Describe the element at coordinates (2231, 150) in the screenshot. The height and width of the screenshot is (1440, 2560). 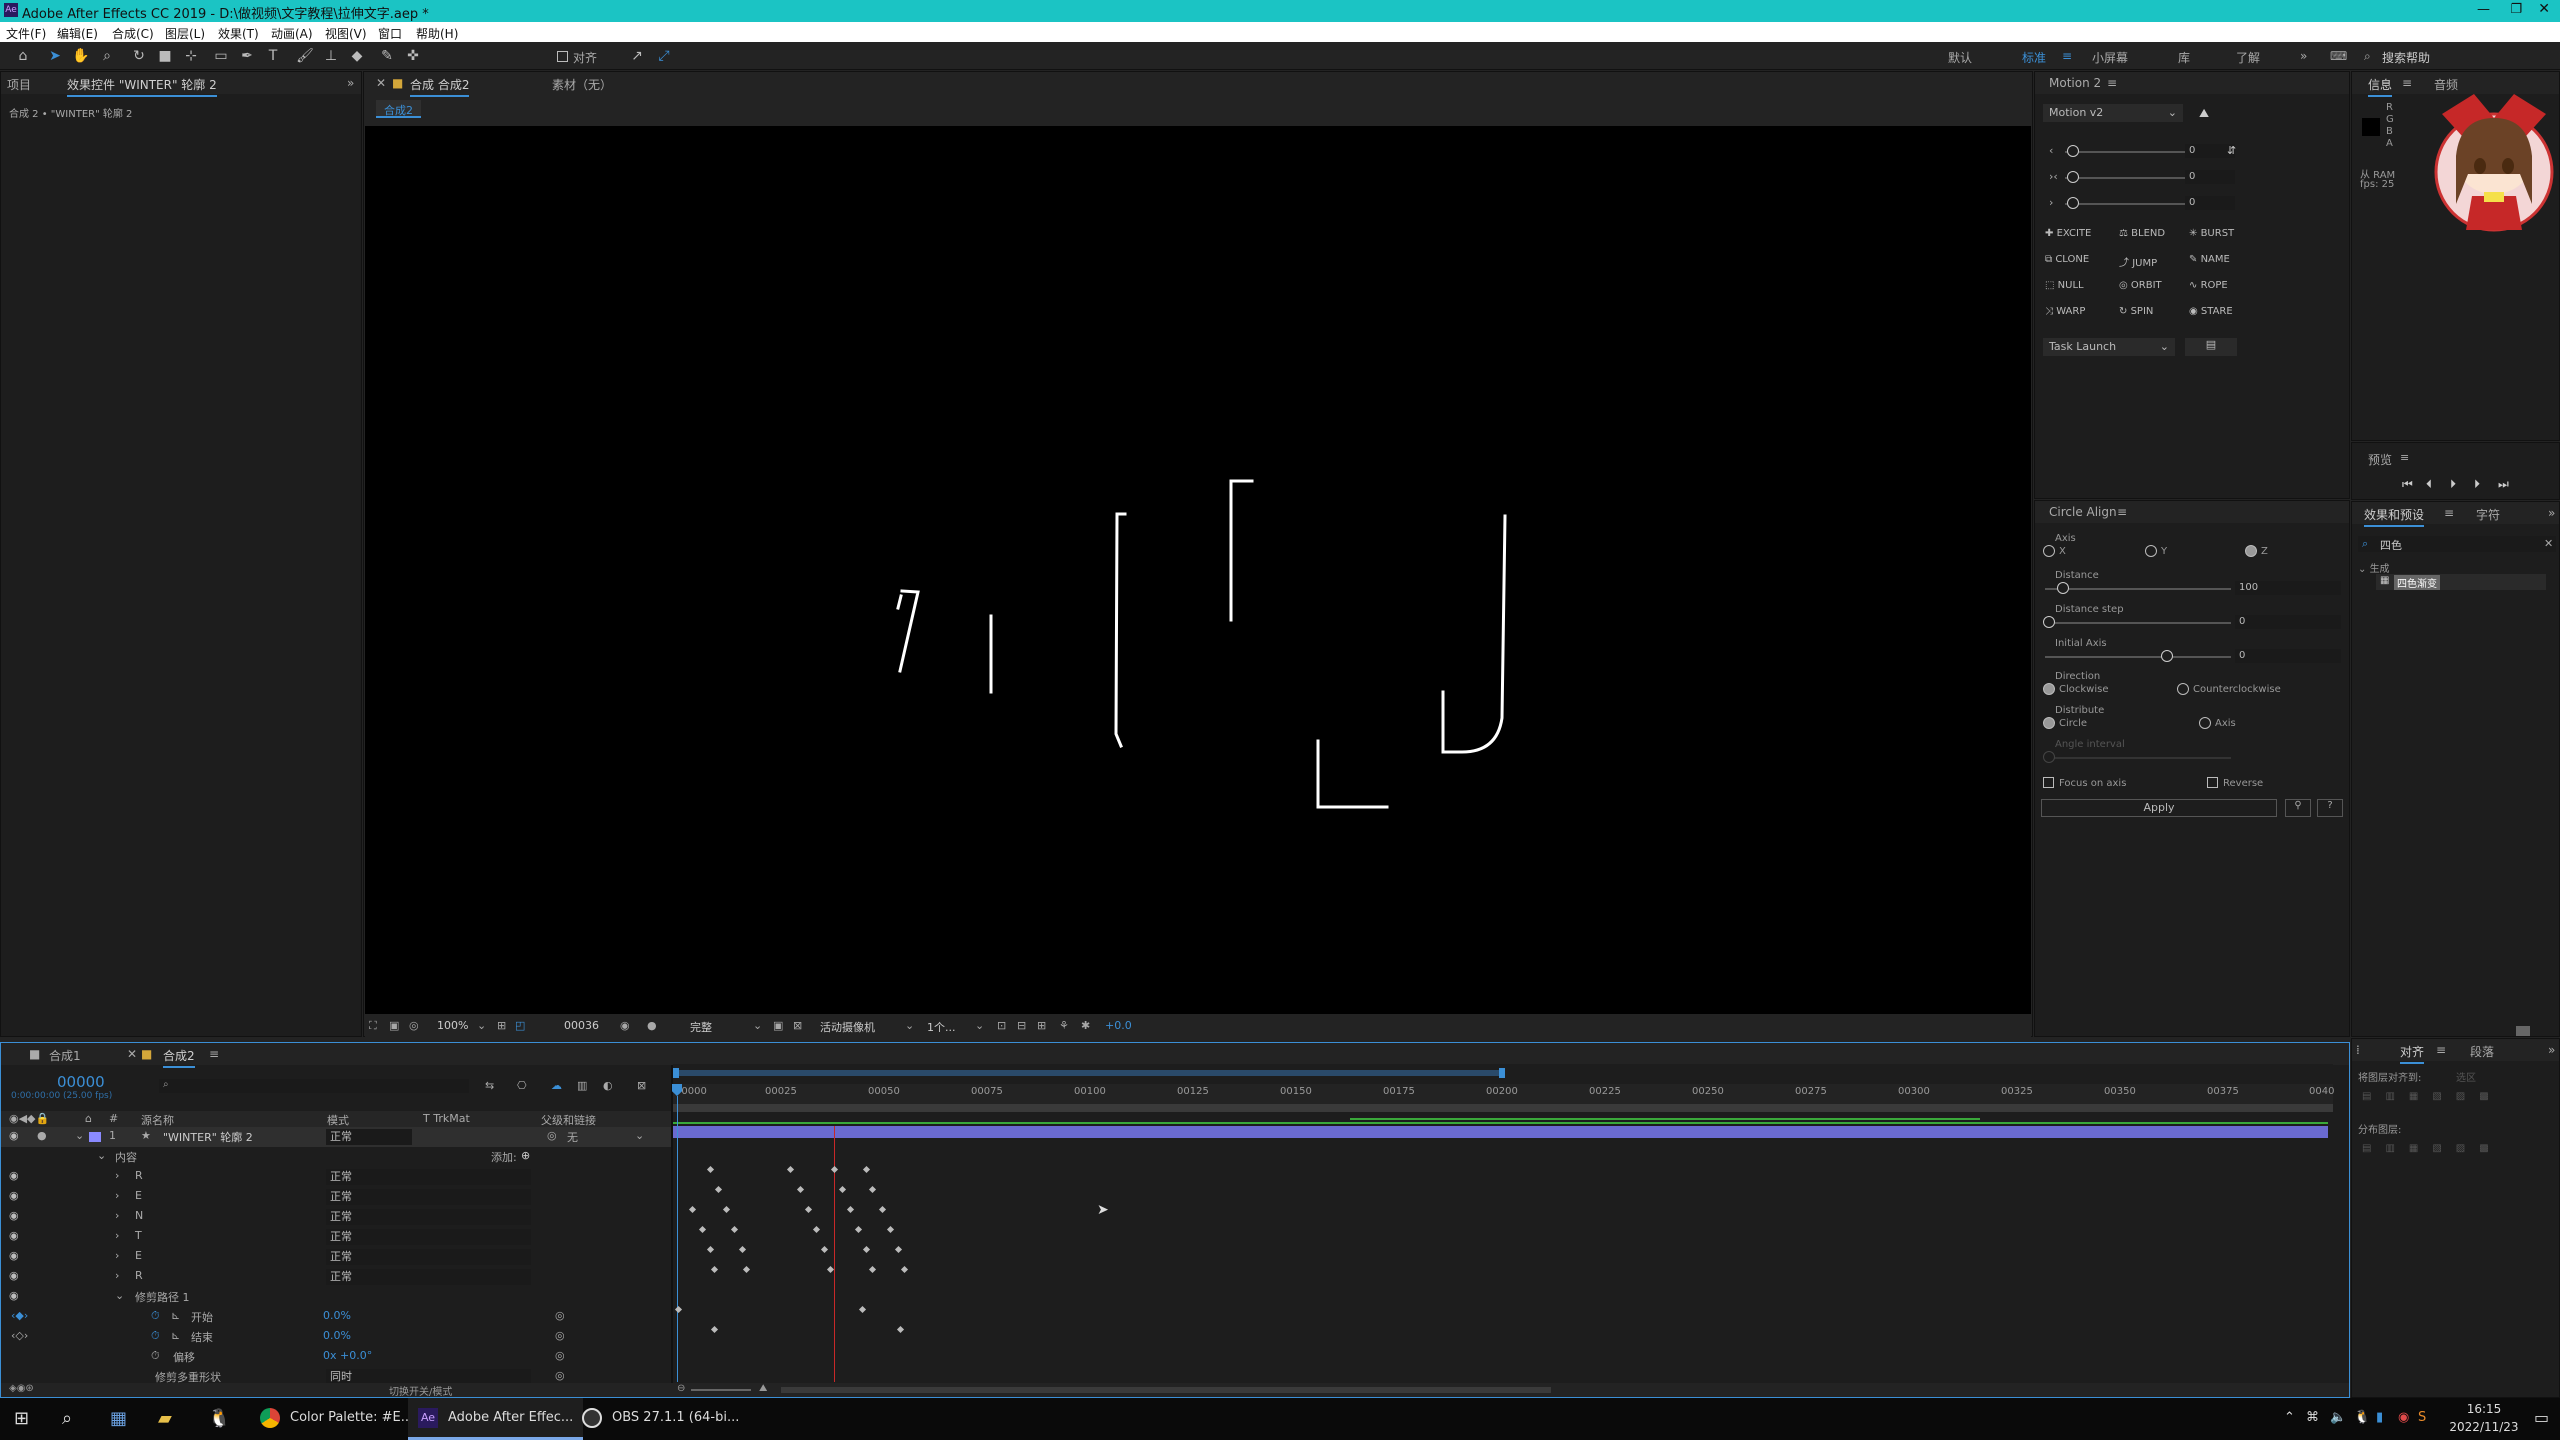
I see `link-ease-icon: ⇵` at that location.